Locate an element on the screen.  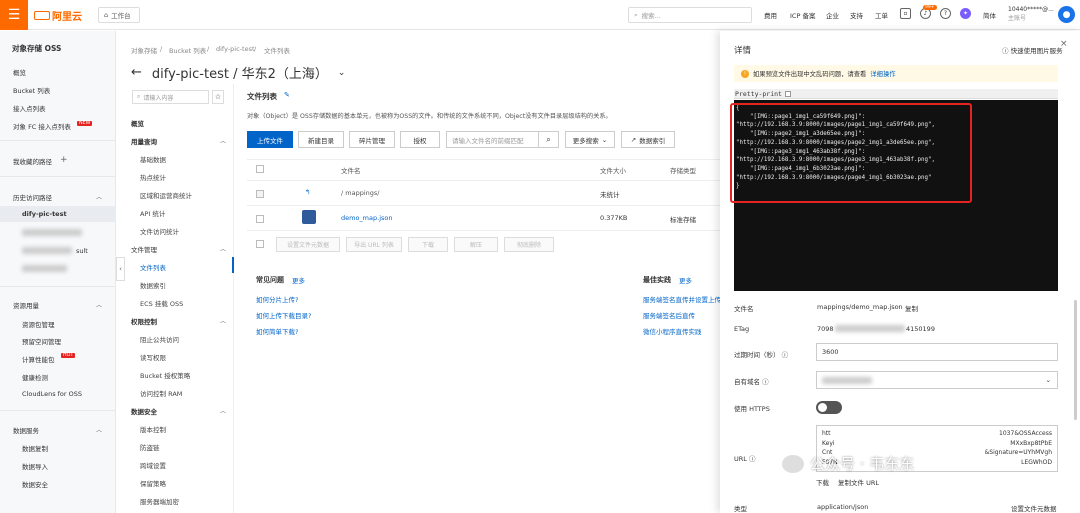
sidebar-item-bucket-list: Bucket 列表 is located at coordinates (31, 90).